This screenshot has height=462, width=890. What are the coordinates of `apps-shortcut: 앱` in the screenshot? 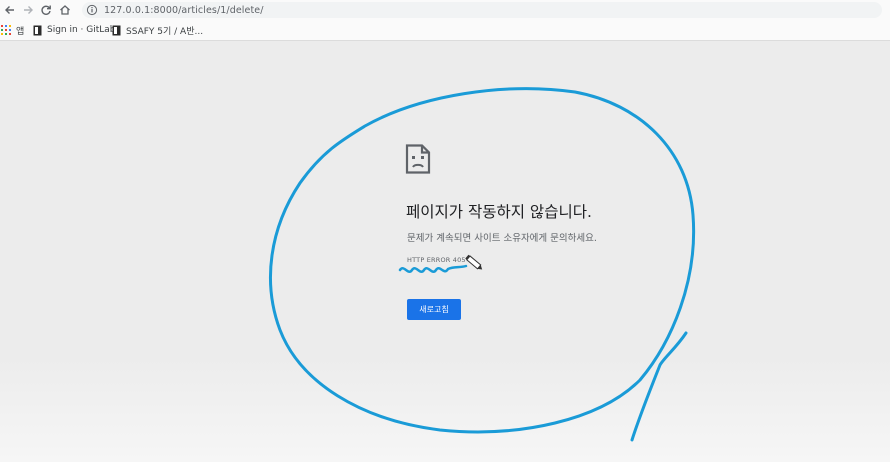 It's located at (12, 30).